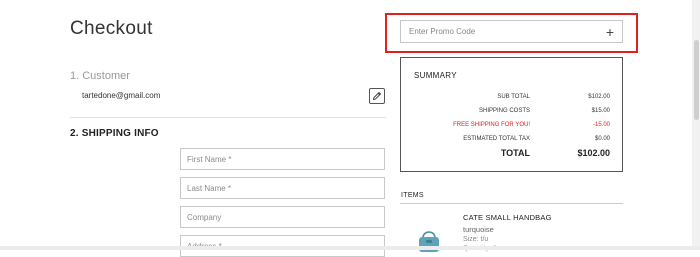 The image size is (700, 257). I want to click on tax-value: $0.00, so click(602, 139).